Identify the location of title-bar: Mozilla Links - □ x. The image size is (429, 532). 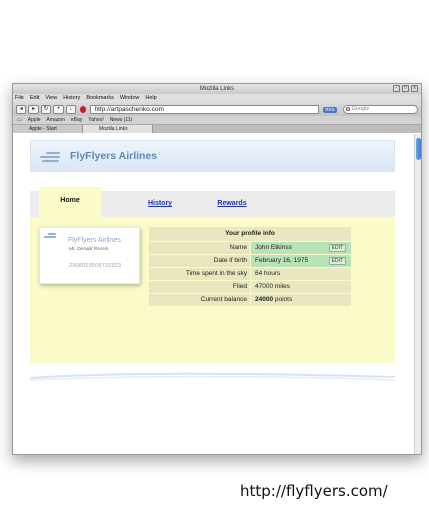
(217, 89).